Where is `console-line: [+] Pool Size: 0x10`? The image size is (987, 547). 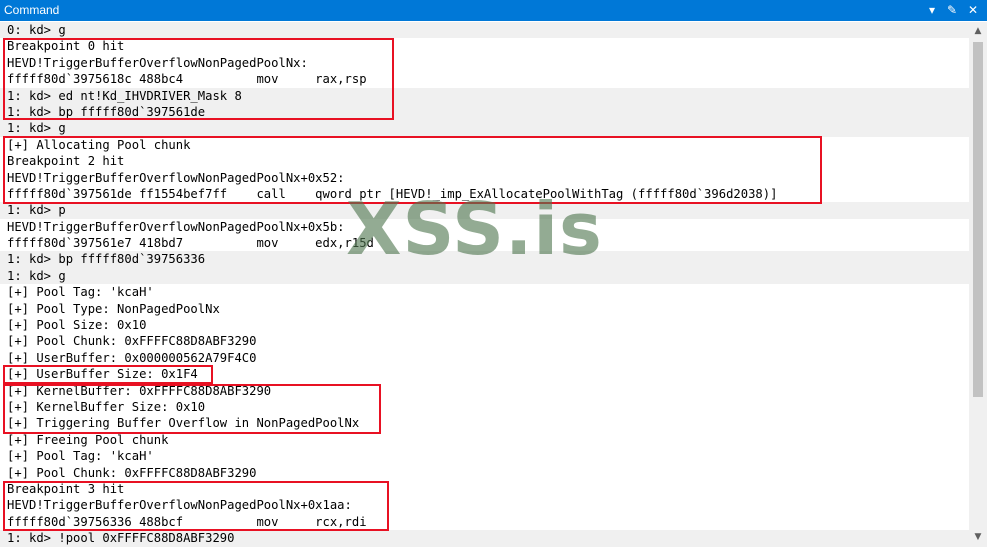
console-line: [+] Pool Size: 0x10 is located at coordinates (77, 325).